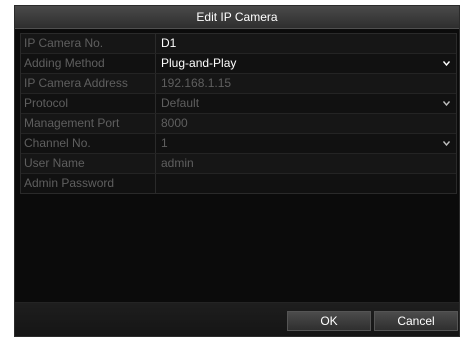  I want to click on management-port-label: Management Port, so click(88, 123).